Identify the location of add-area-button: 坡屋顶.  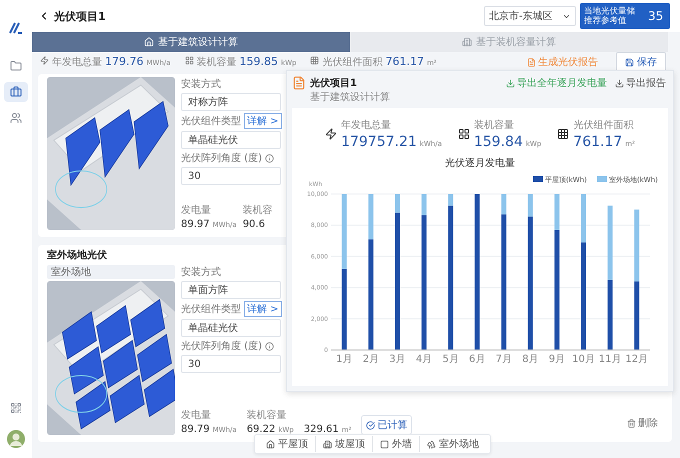
(343, 444).